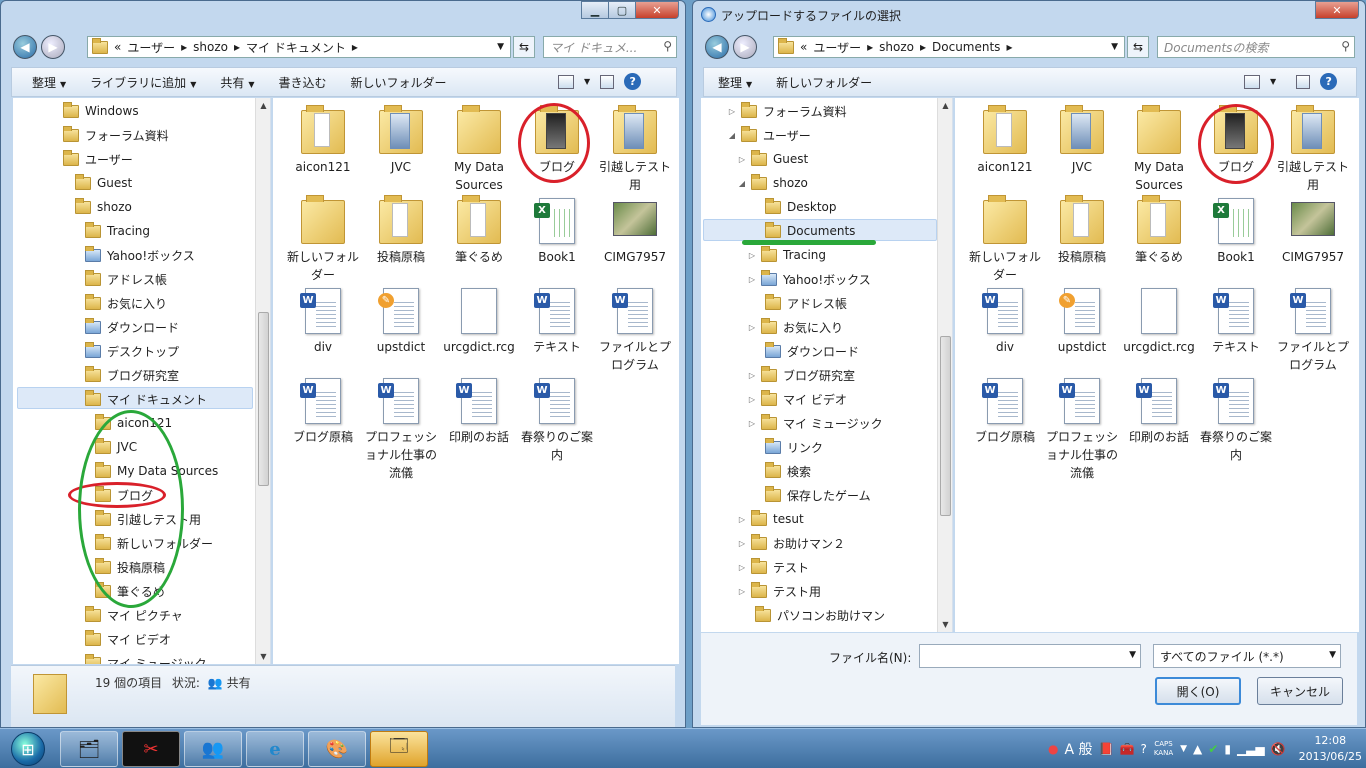 Image resolution: width=1366 pixels, height=768 pixels. What do you see at coordinates (401, 320) in the screenshot?
I see `file-item: ✎ upstdict` at bounding box center [401, 320].